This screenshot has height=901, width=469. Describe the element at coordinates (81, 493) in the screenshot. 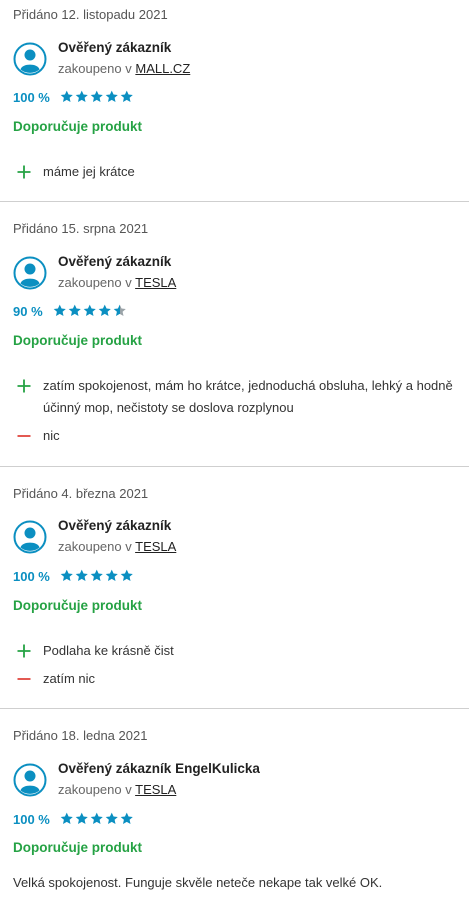

I see `review-date: Přidáno 4. března 2021` at that location.